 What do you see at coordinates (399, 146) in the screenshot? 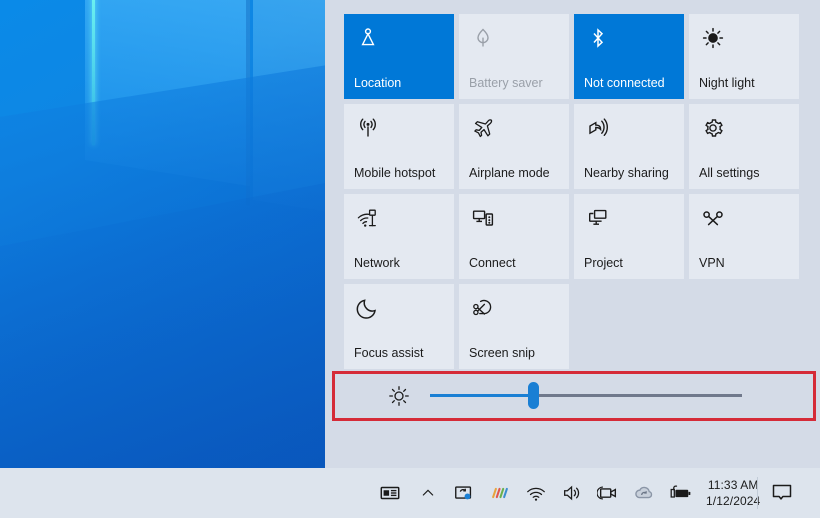
I see `quick-action-tile-mobile-hotspot: Mobile hotspot` at bounding box center [399, 146].